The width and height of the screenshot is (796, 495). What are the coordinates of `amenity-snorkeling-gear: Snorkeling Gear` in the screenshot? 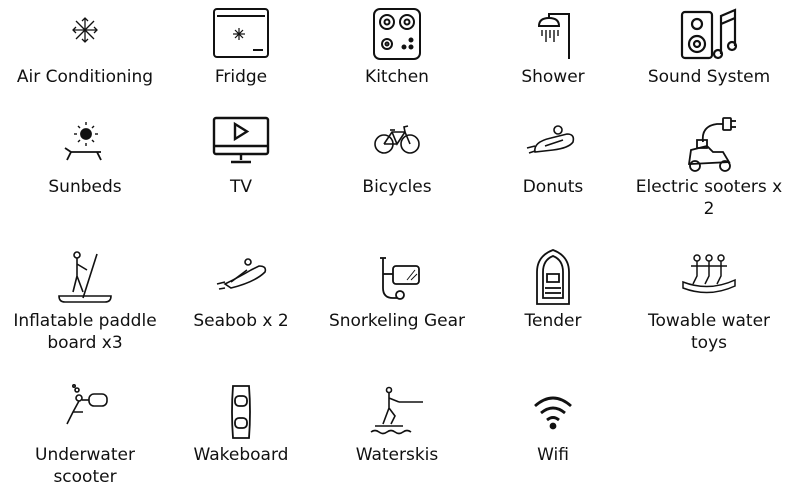 It's located at (397, 290).